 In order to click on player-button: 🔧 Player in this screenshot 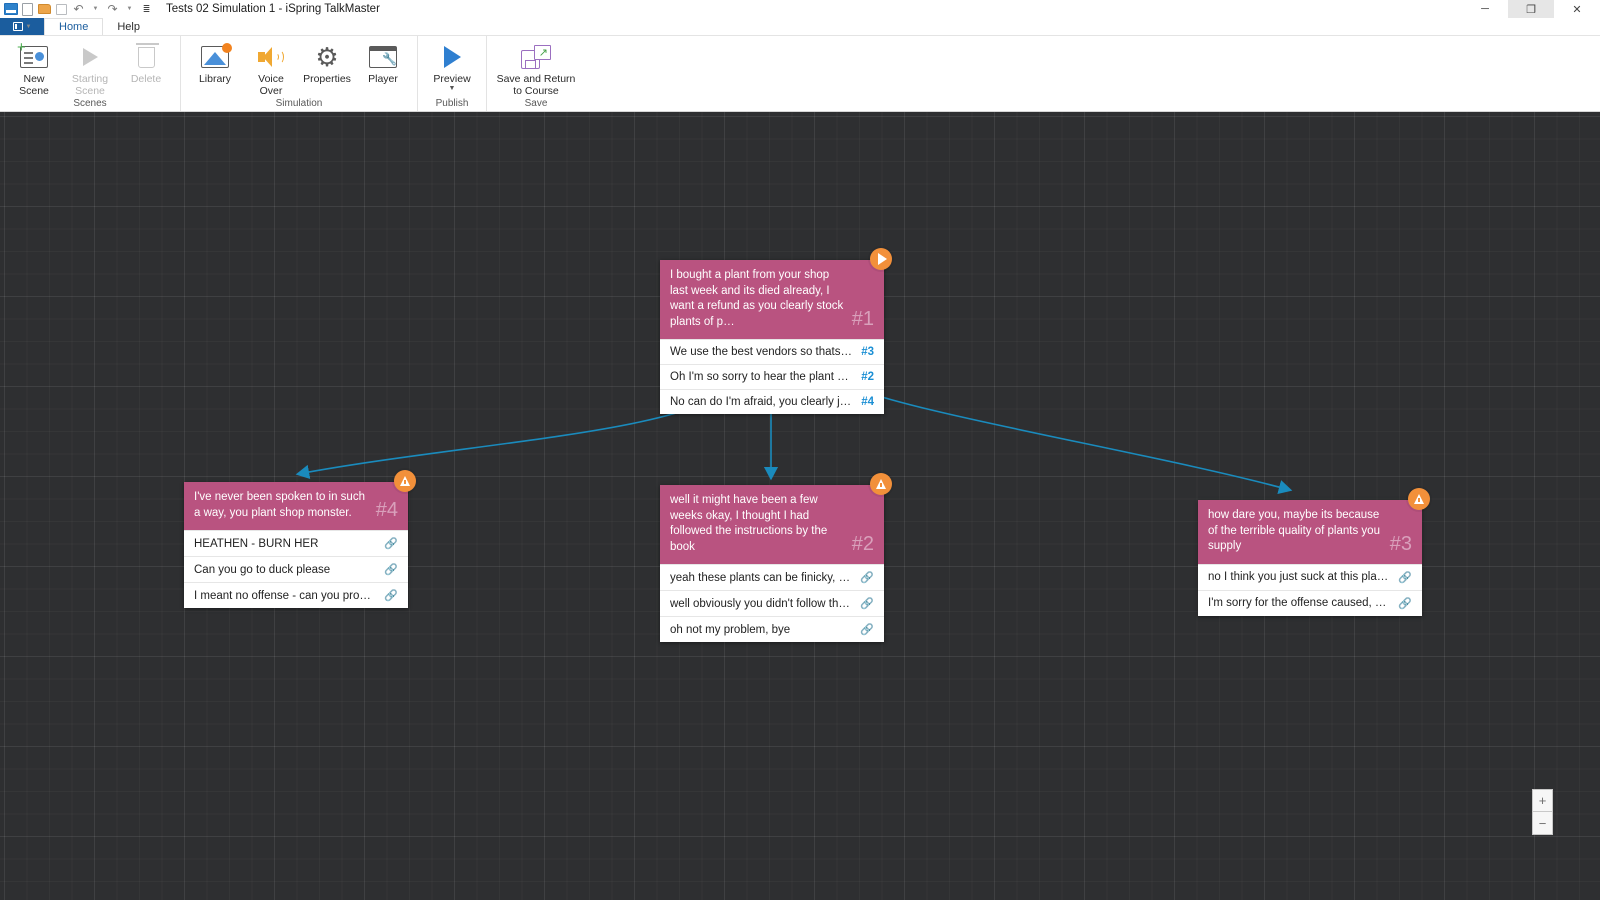, I will do `click(383, 62)`.